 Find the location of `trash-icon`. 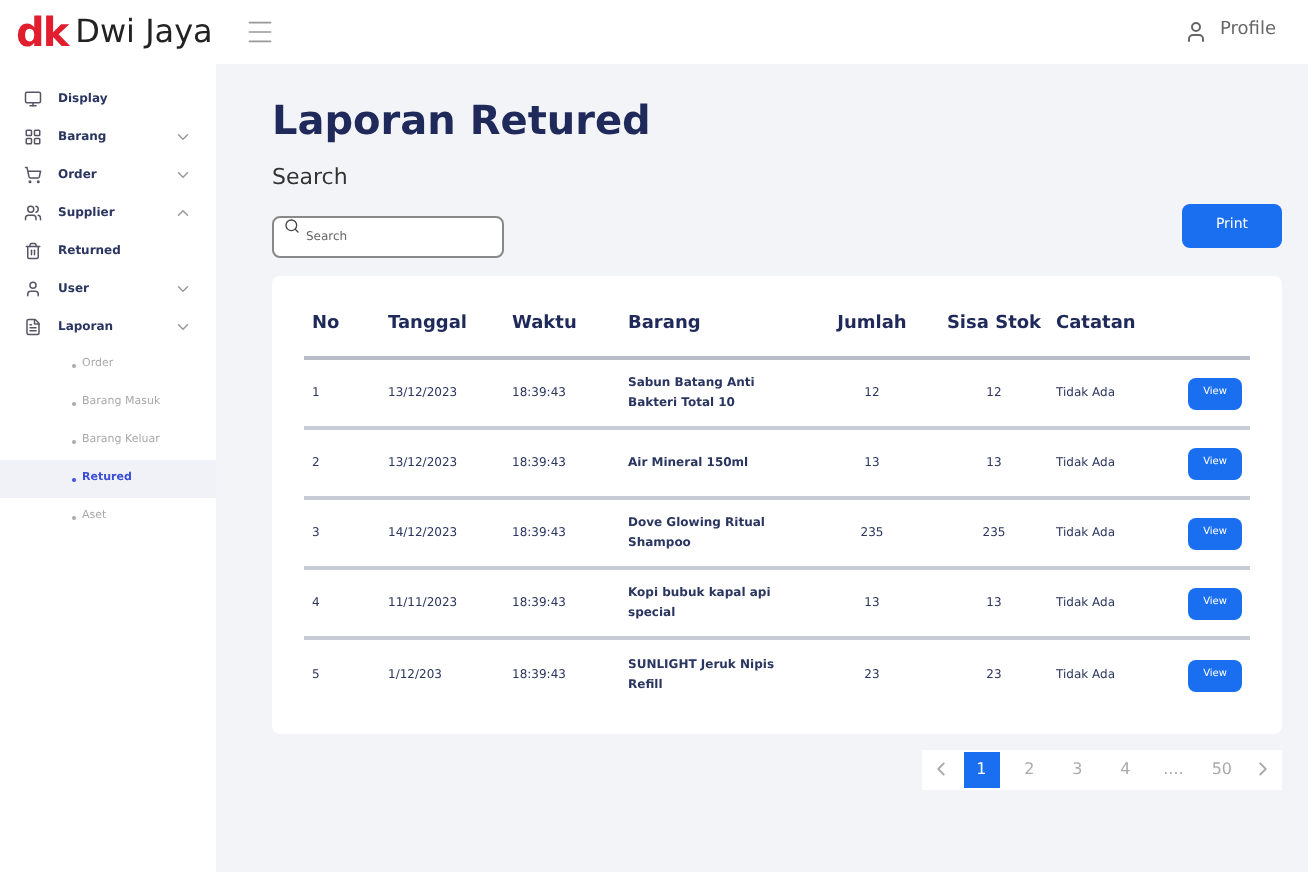

trash-icon is located at coordinates (33, 251).